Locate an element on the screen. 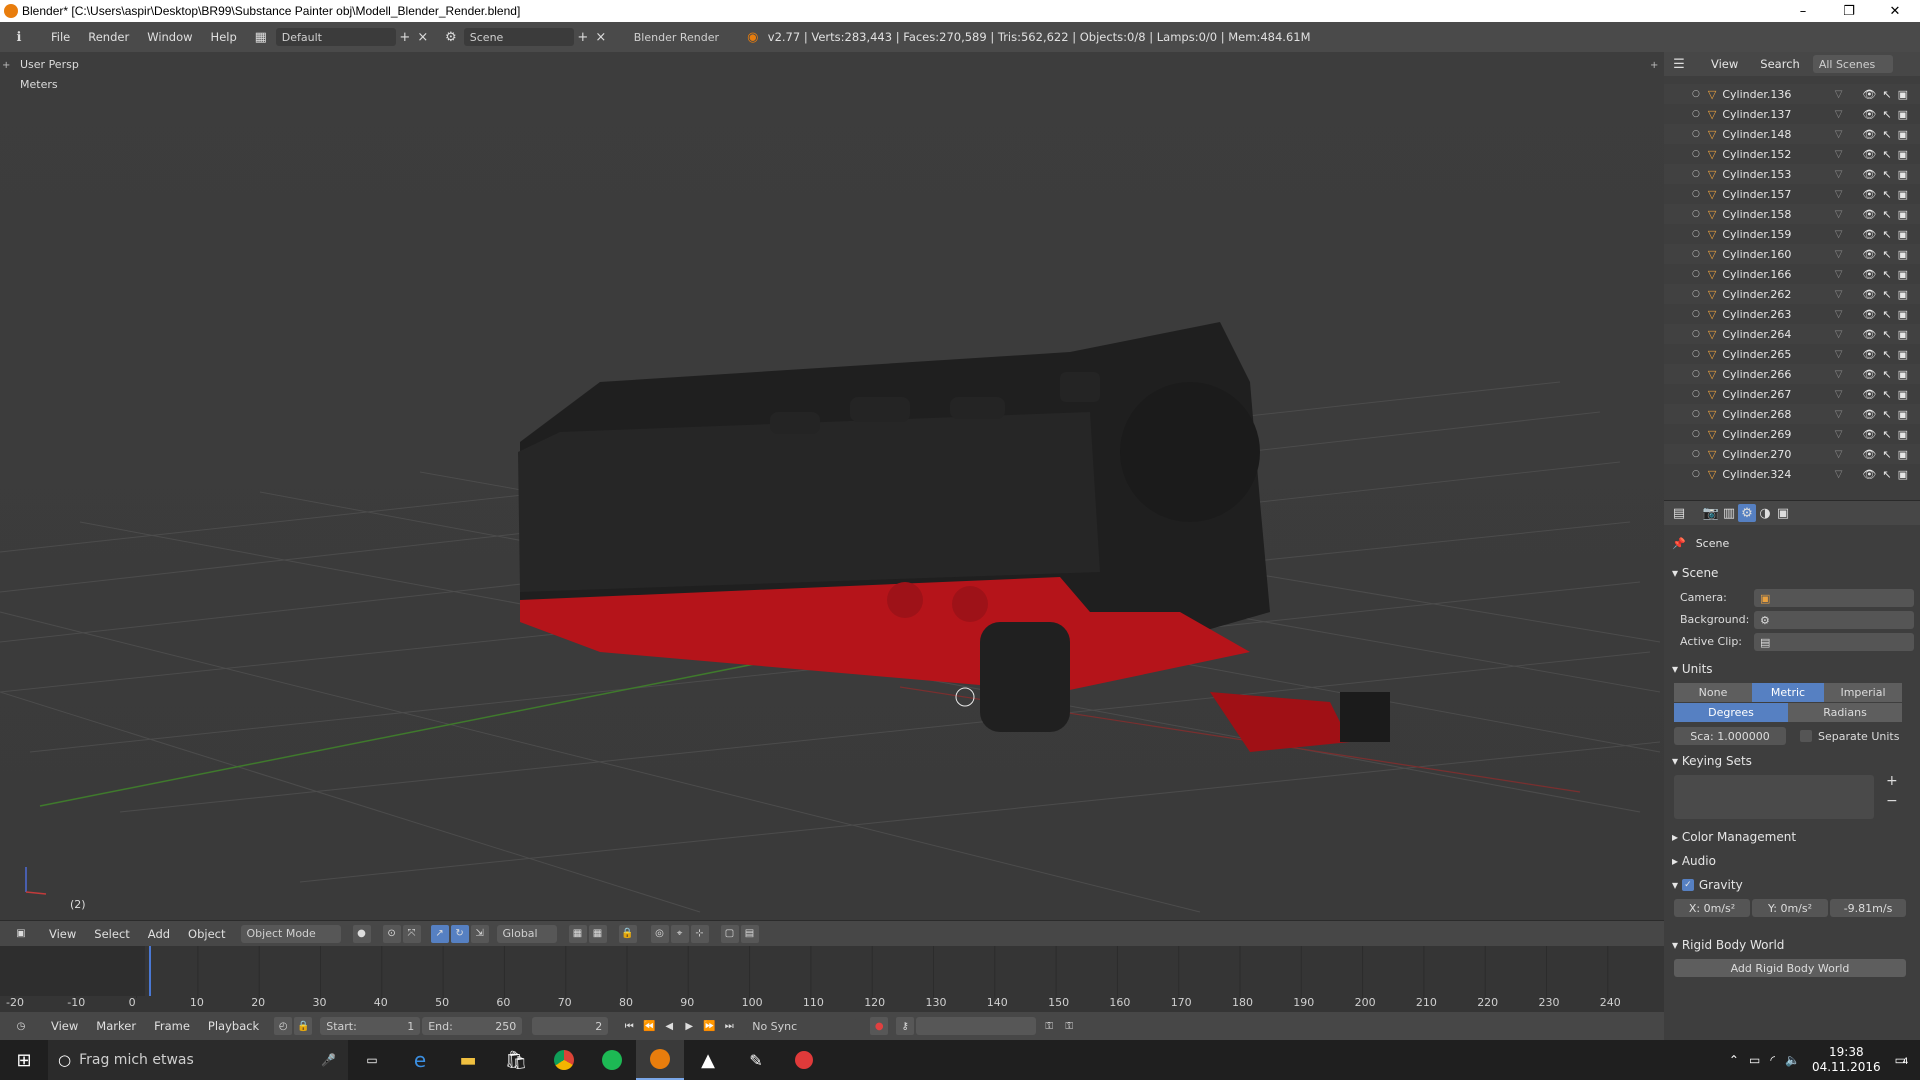 This screenshot has height=1080, width=1920. tl-menu-view: View is located at coordinates (64, 1026).